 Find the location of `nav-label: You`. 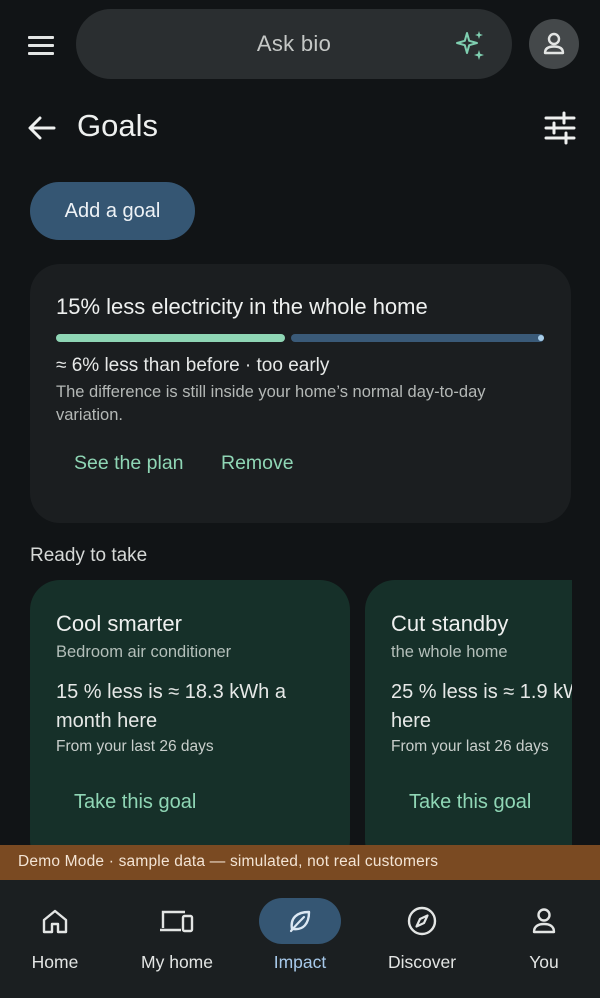

nav-label: You is located at coordinates (544, 962).